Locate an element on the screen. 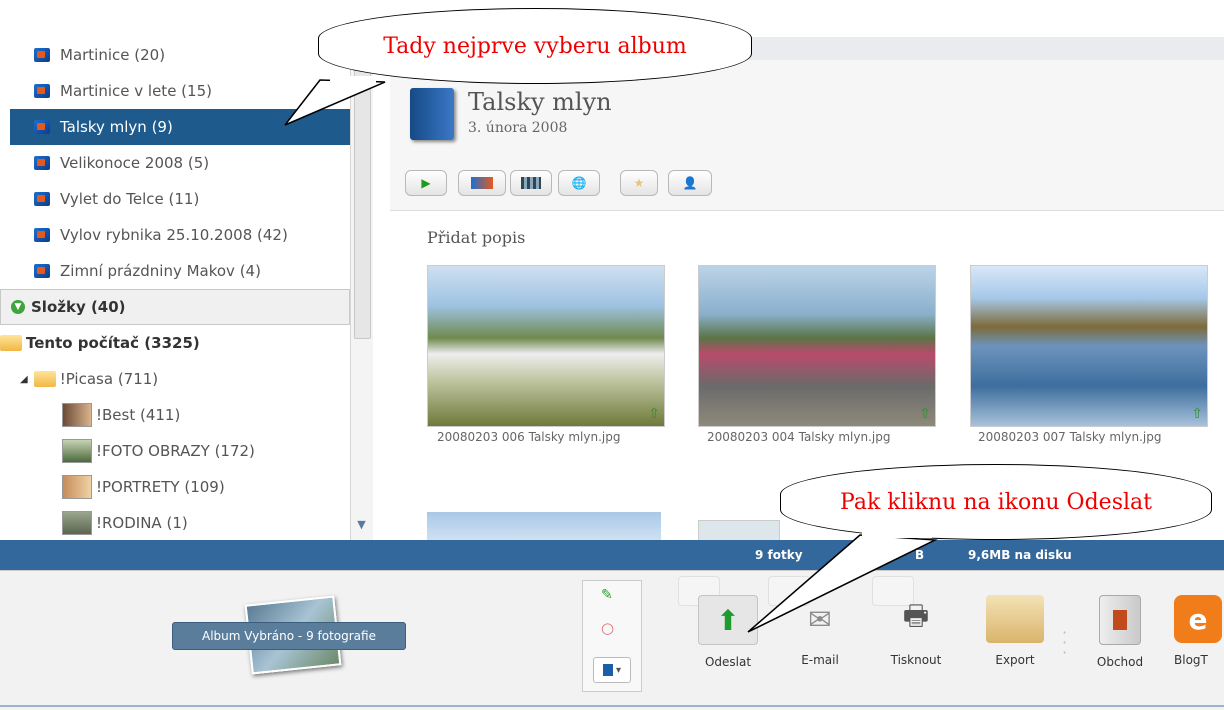  tray-bottom-line is located at coordinates (612, 706).